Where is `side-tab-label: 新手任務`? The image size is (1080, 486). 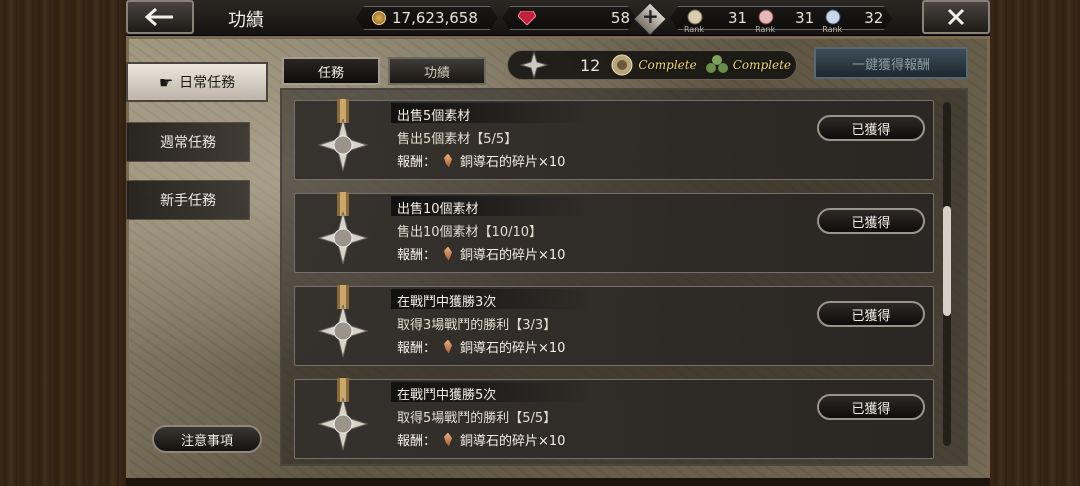 side-tab-label: 新手任務 is located at coordinates (188, 201).